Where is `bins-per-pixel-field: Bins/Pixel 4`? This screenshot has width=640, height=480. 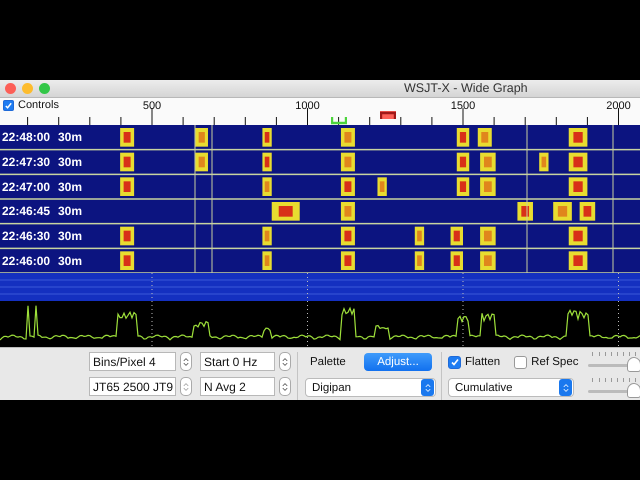
bins-per-pixel-field: Bins/Pixel 4 is located at coordinates (132, 361).